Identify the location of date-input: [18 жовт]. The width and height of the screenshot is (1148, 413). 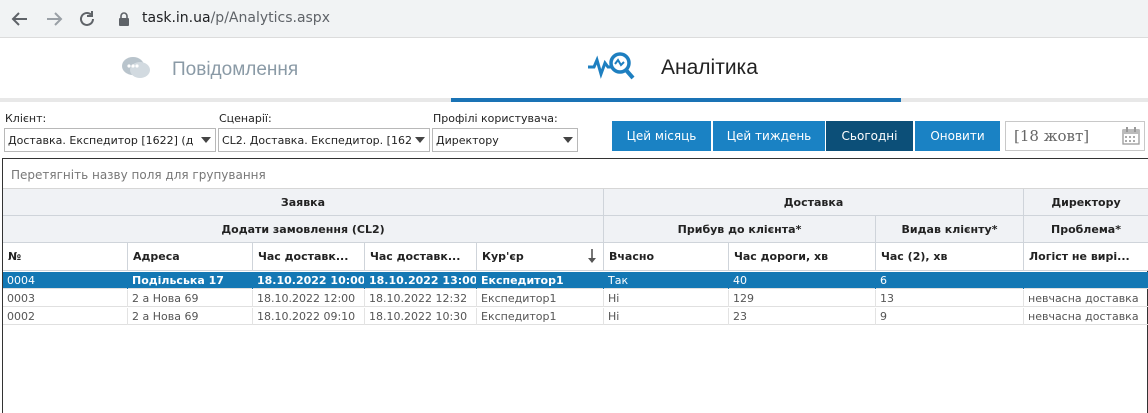
(1075, 136).